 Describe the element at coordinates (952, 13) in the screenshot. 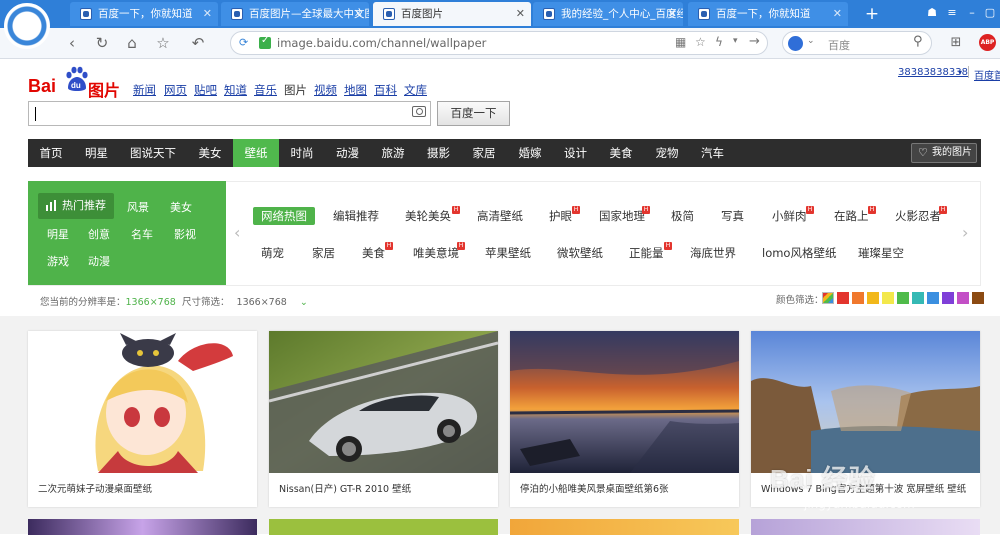

I see `menu-icon: ≡` at that location.